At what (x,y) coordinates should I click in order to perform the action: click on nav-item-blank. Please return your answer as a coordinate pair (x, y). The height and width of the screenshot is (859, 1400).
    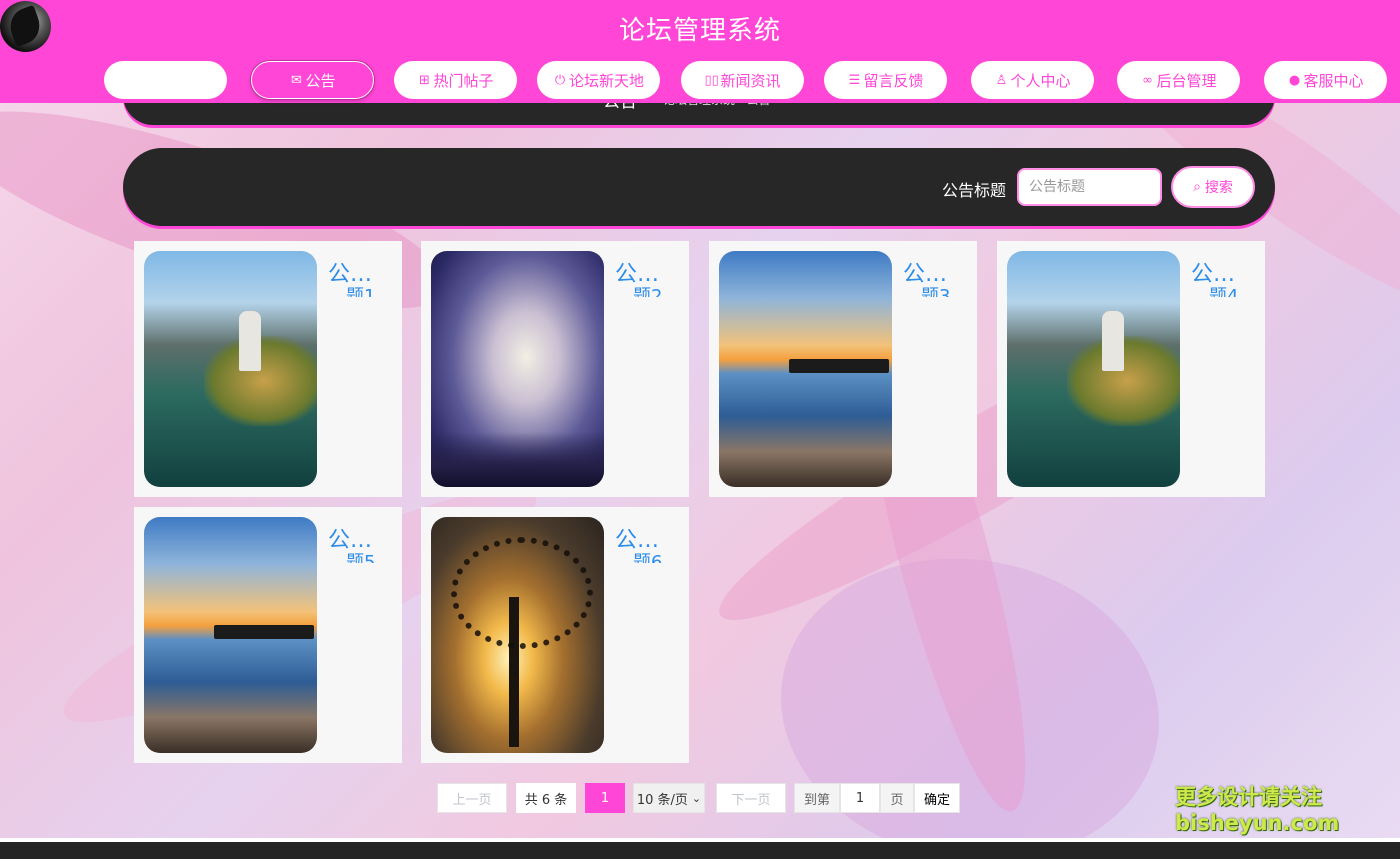
    Looking at the image, I should click on (165, 80).